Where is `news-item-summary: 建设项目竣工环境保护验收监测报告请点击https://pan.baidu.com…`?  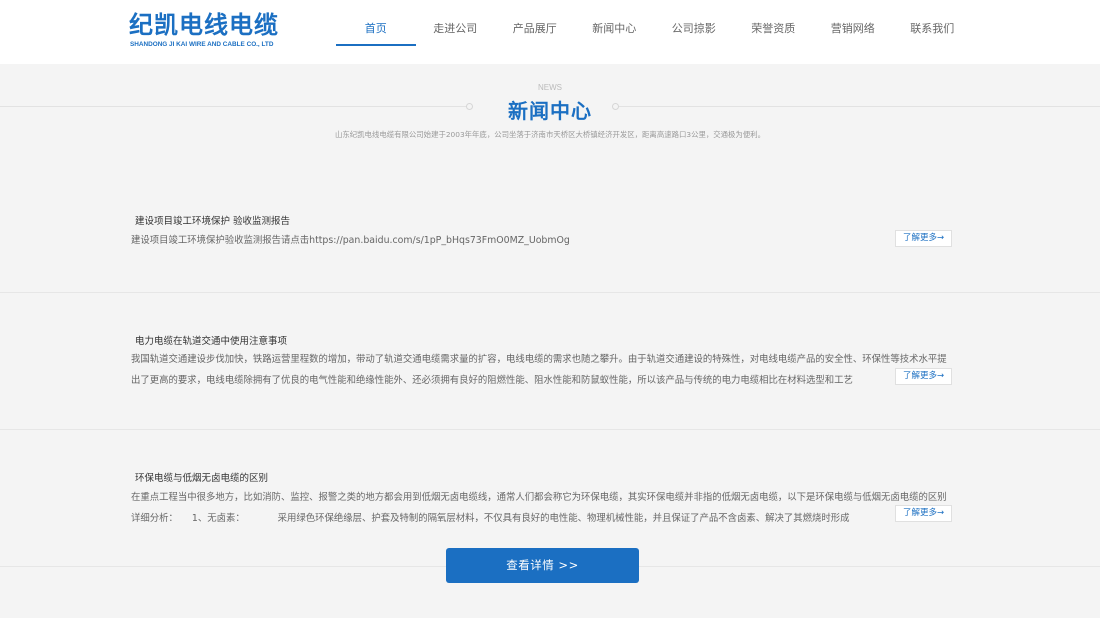 news-item-summary: 建设项目竣工环境保护验收监测报告请点击https://pan.baidu.com… is located at coordinates (350, 240).